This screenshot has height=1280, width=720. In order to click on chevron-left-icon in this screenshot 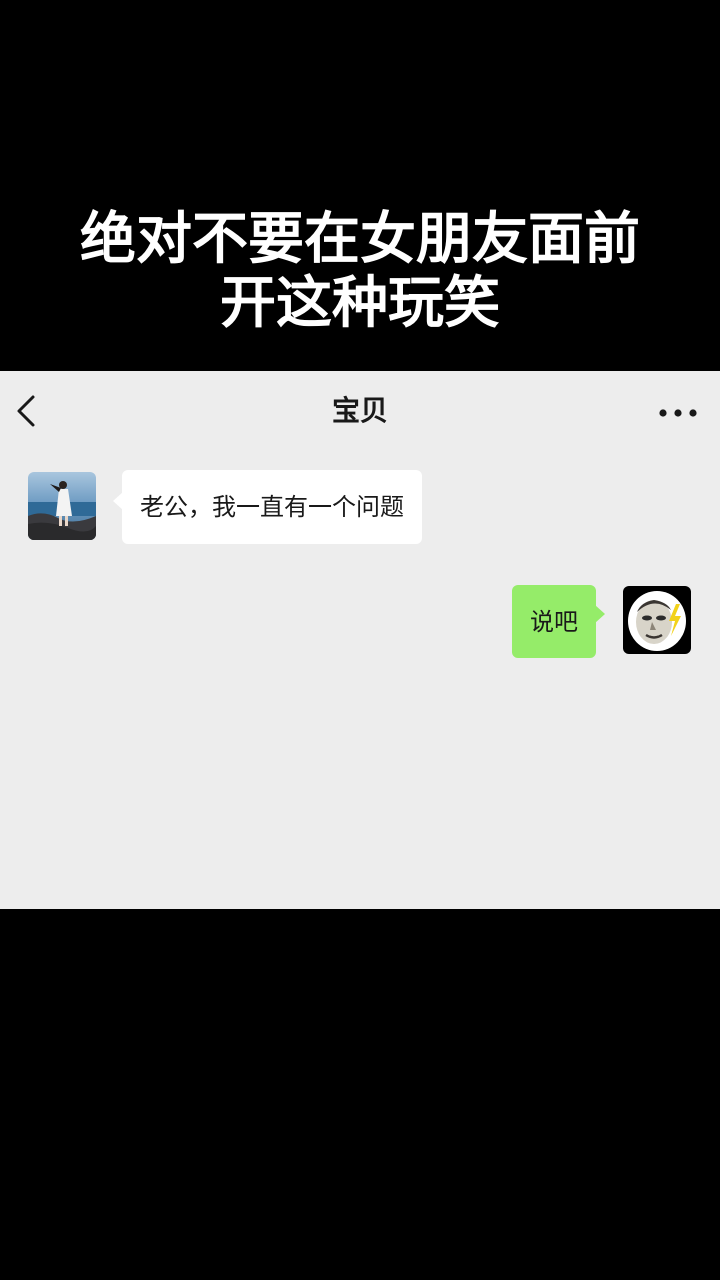, I will do `click(26, 411)`.